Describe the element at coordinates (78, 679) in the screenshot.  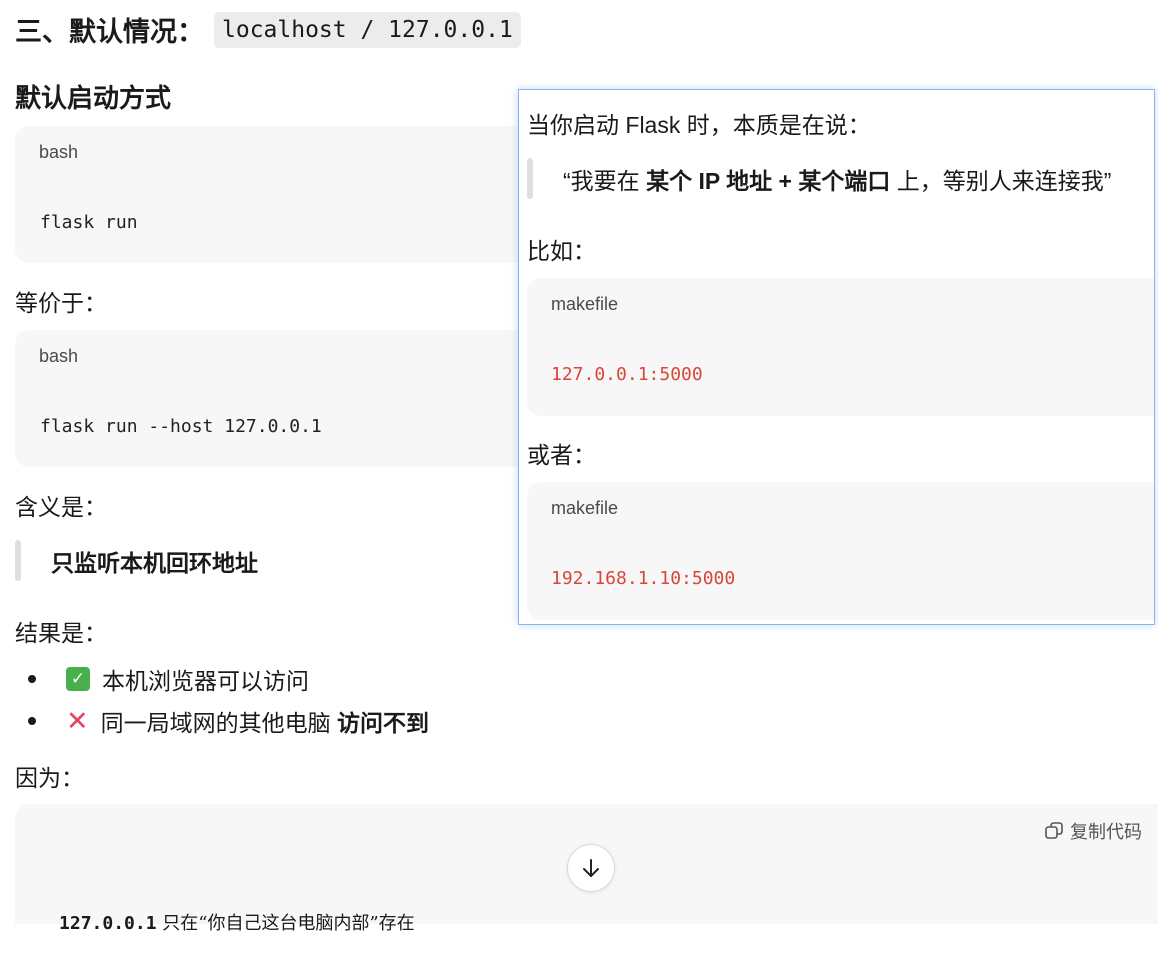
I see `check-icon: ✓` at that location.